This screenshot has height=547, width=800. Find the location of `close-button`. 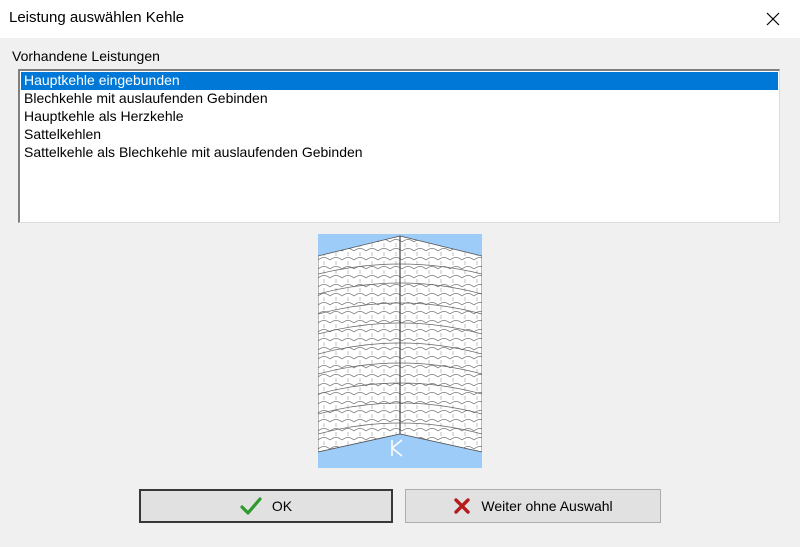

close-button is located at coordinates (773, 19).